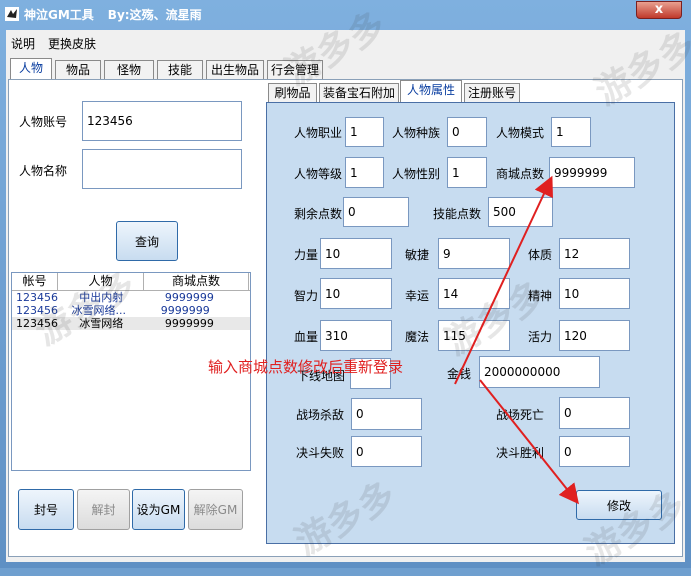 The height and width of the screenshot is (576, 691). Describe the element at coordinates (503, 280) in the screenshot. I see `arrow-to-points` at that location.